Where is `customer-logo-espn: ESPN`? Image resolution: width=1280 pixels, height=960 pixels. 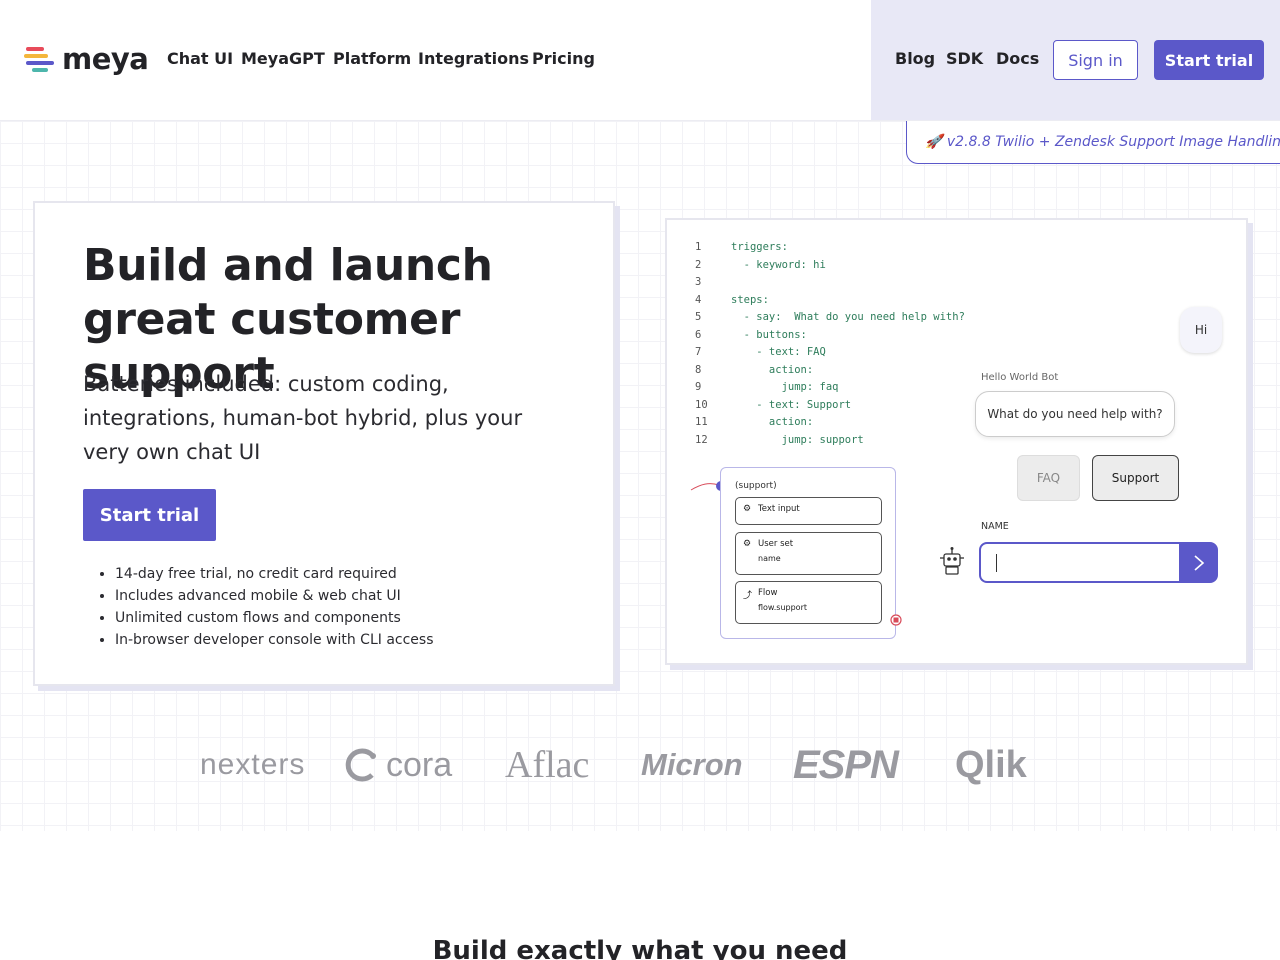
customer-logo-espn: ESPN is located at coordinates (846, 764).